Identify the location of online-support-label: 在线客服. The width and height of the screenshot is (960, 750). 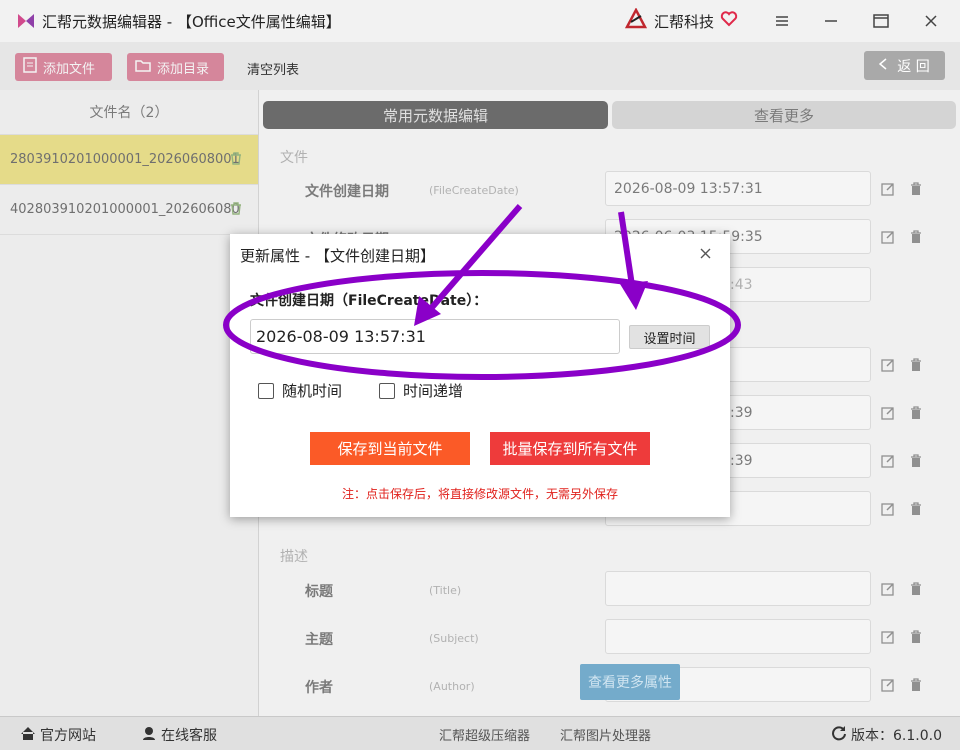
(189, 736).